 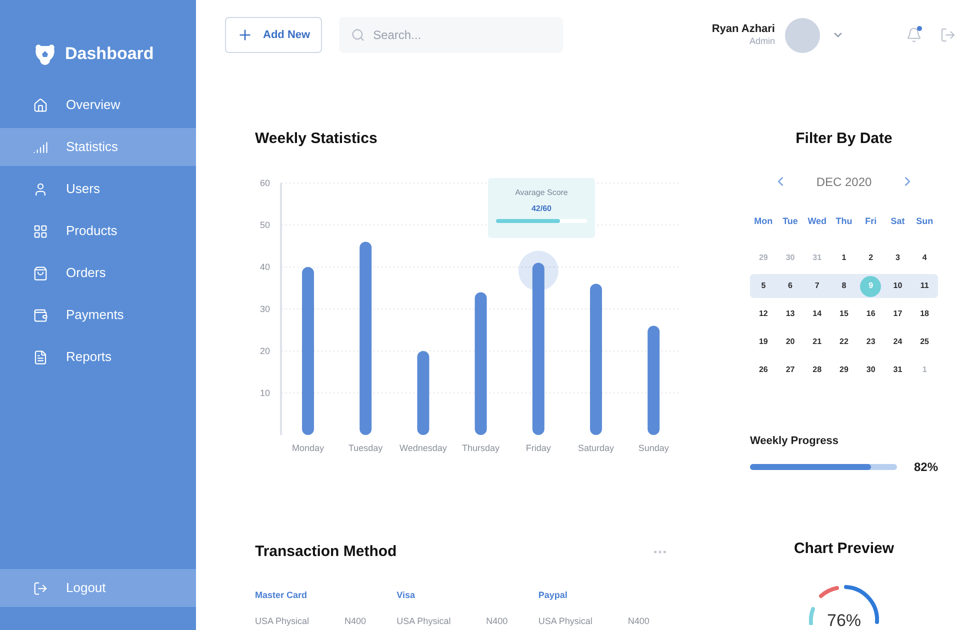 I want to click on calendar-day: 10, so click(x=897, y=286).